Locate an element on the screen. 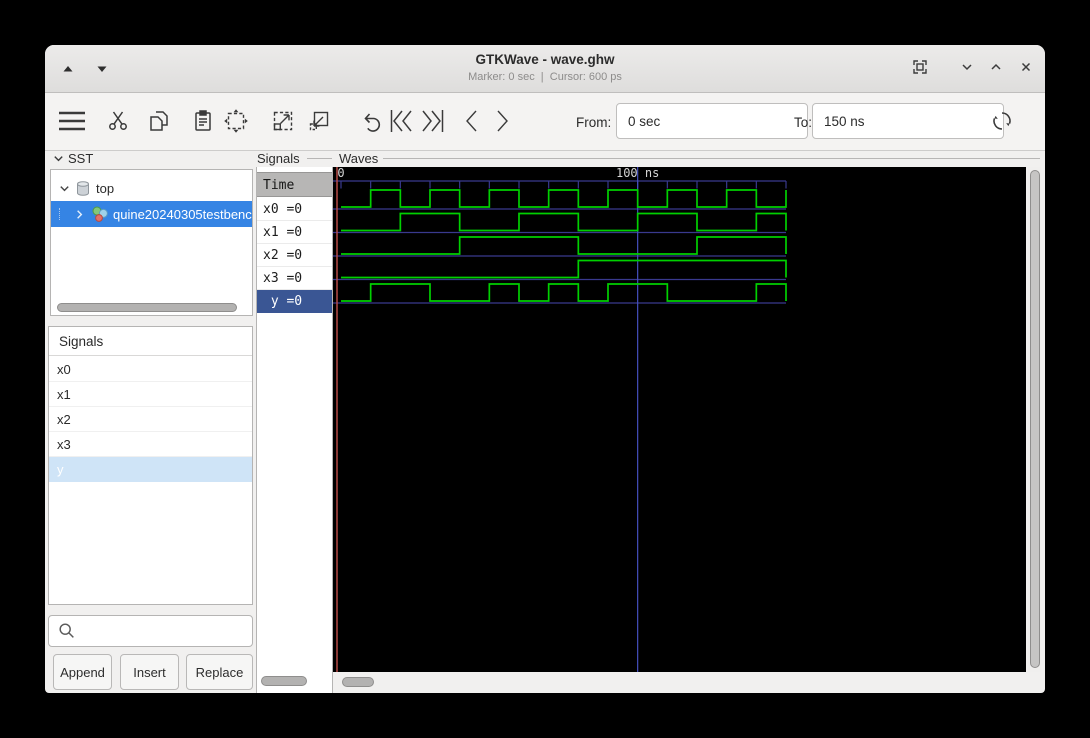 The width and height of the screenshot is (1090, 738). signal-row-x3: x3 =0 is located at coordinates (294, 278).